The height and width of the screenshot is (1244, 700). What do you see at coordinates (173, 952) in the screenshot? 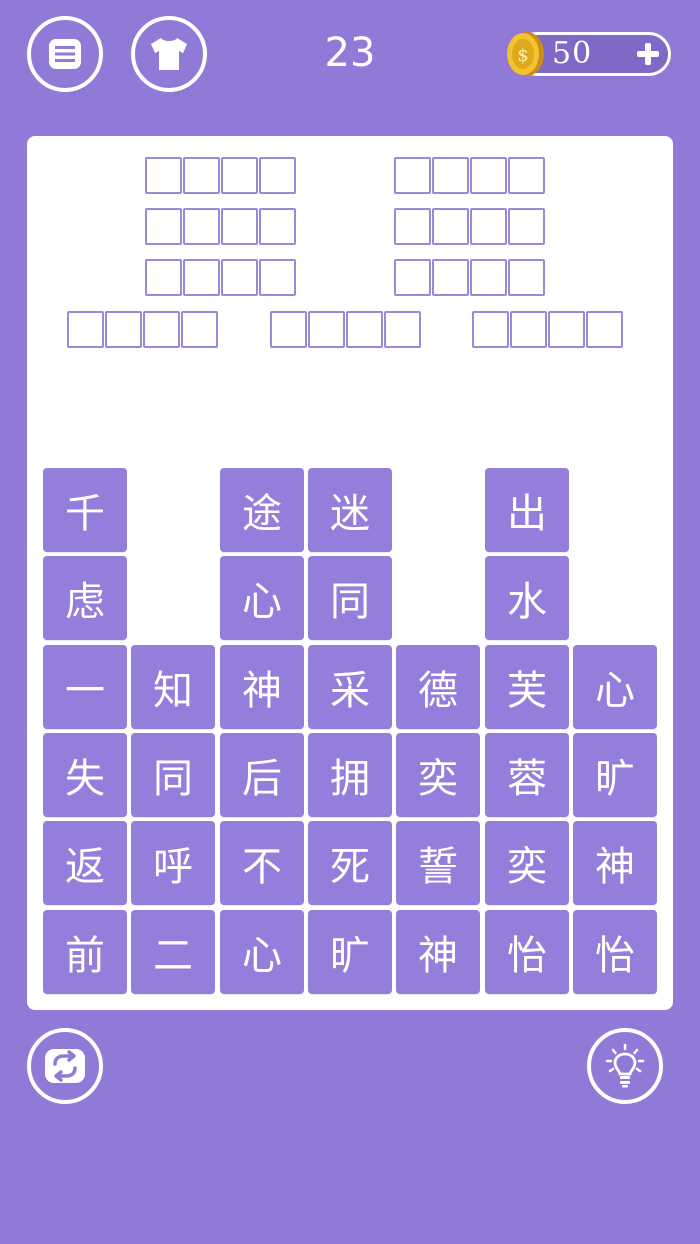
I see `character-tile: 二` at bounding box center [173, 952].